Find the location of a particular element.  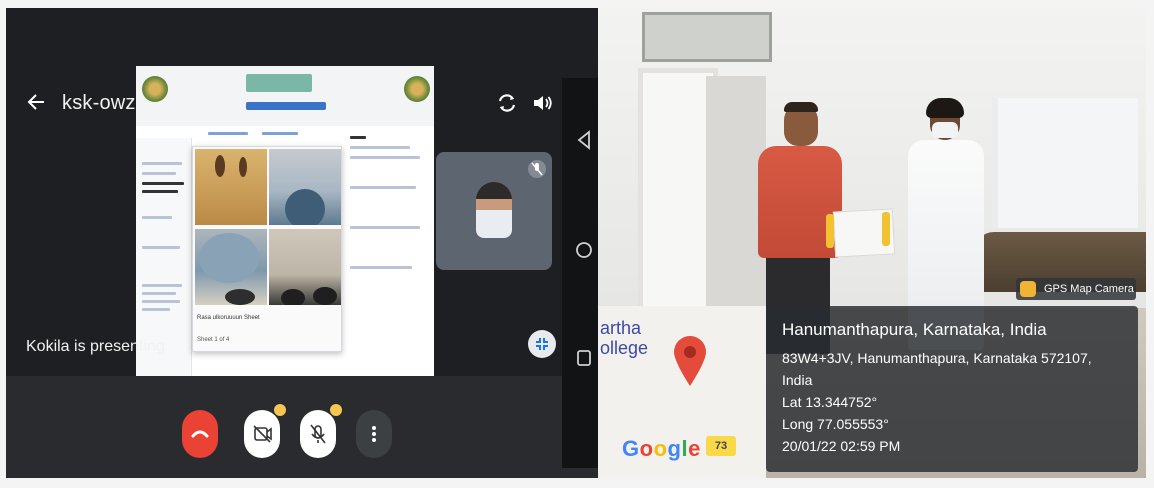

more-options-button is located at coordinates (374, 434).